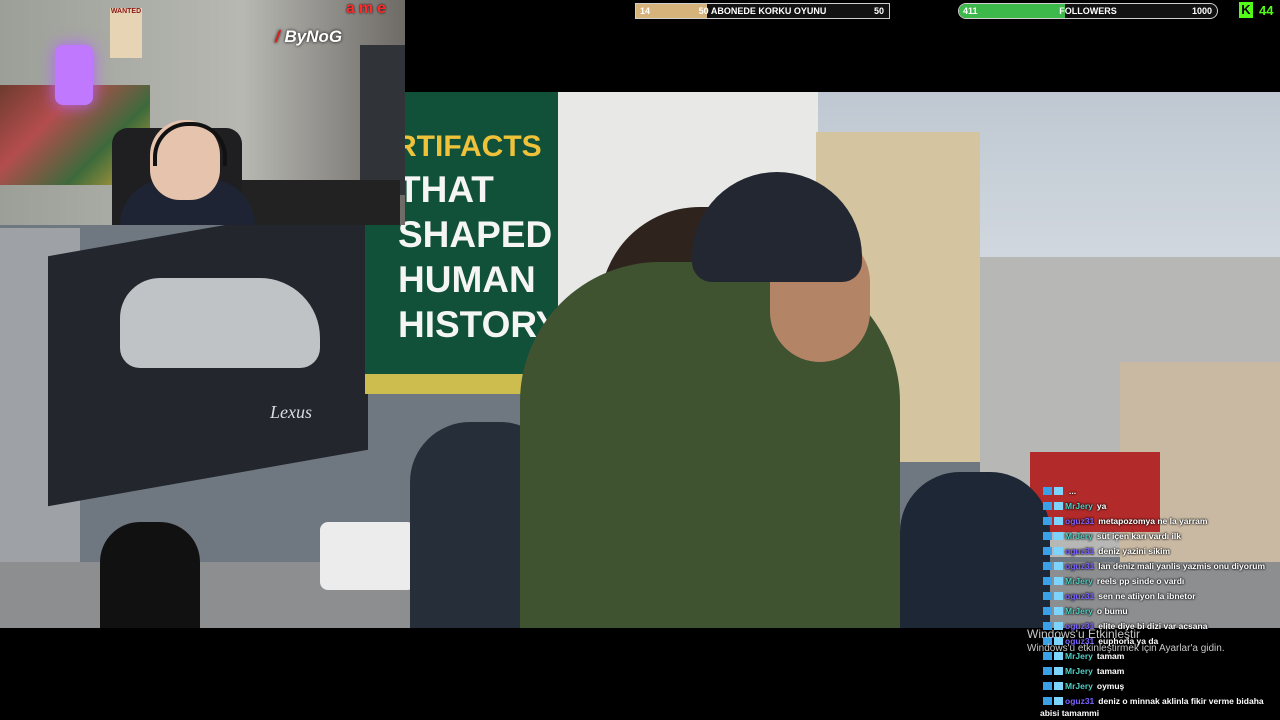  I want to click on chat-message: MrJery reels pp sinde o vardı, so click(1160, 581).